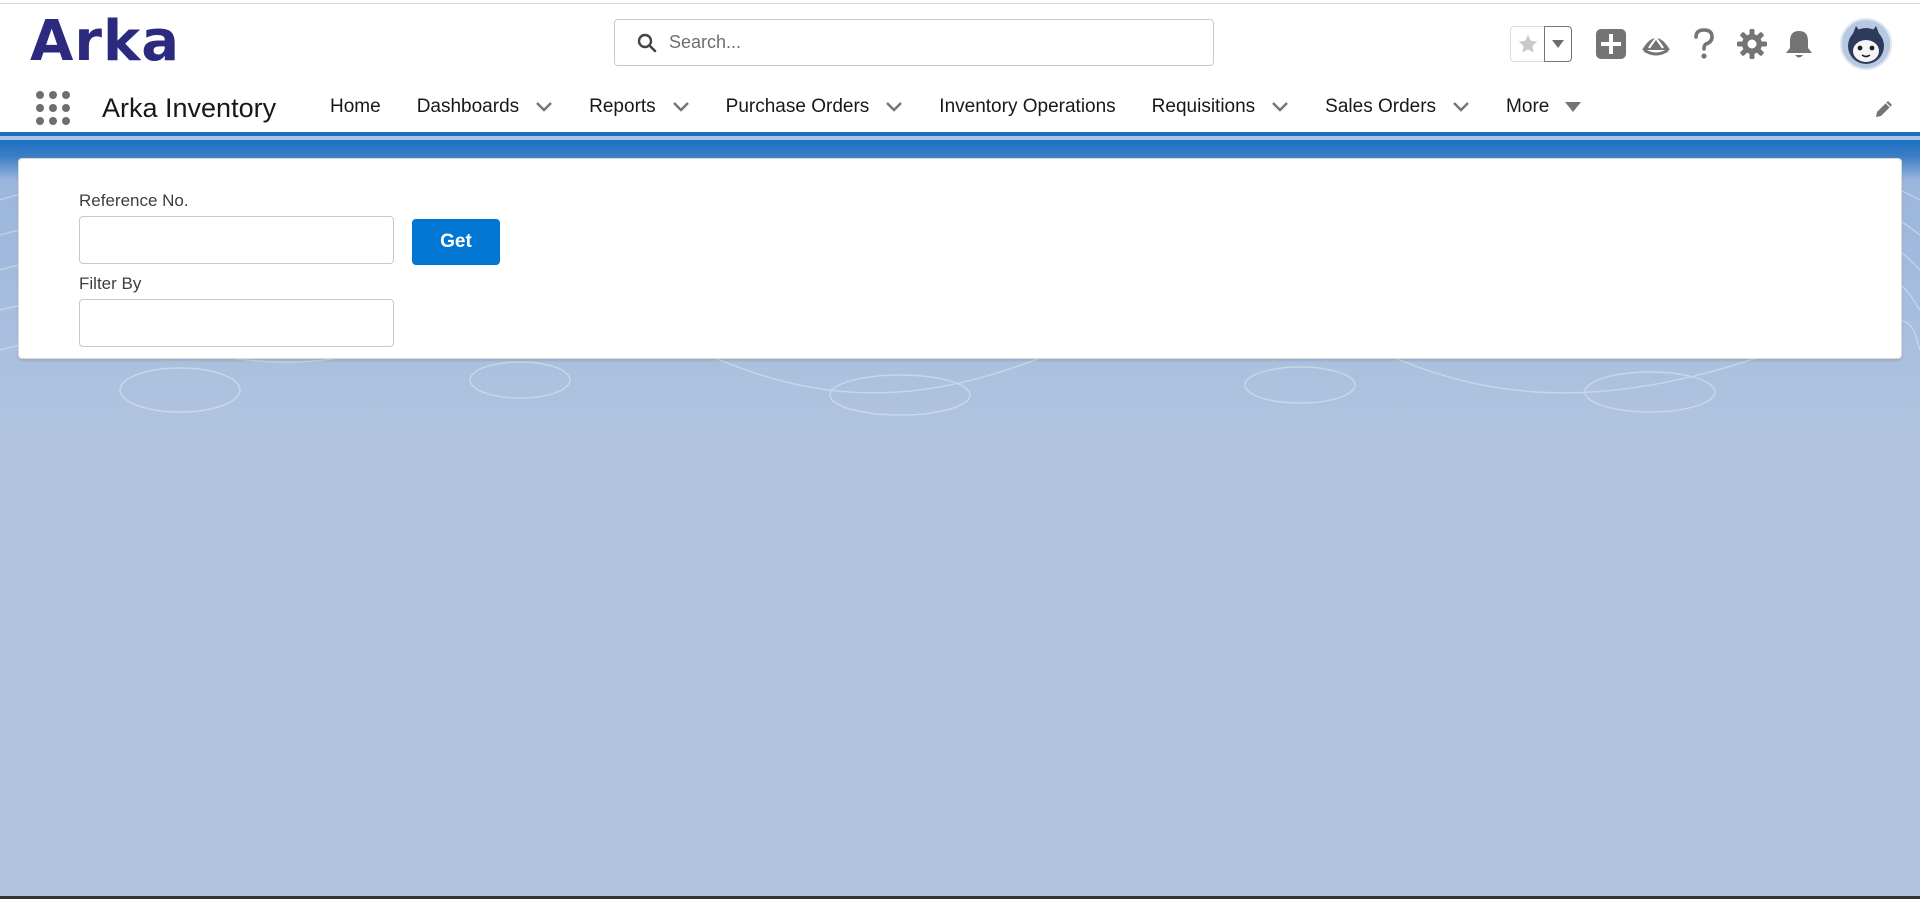 The width and height of the screenshot is (1920, 899). I want to click on nav-item-sales-orders: Sales Orders, so click(1397, 107).